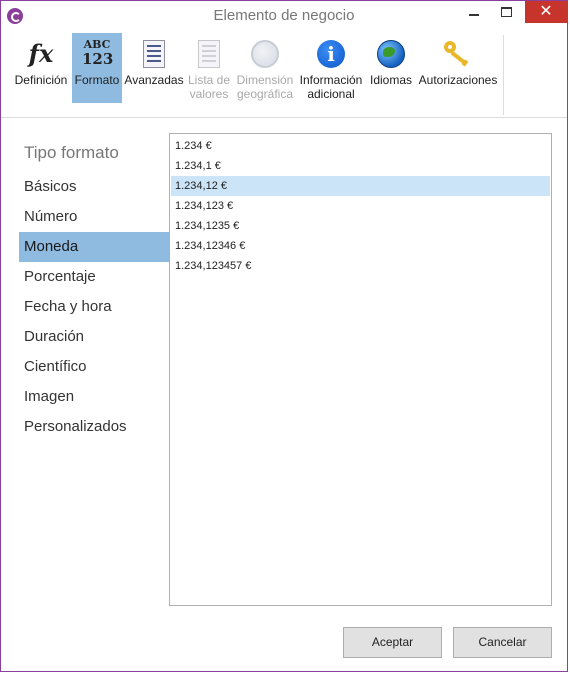 The image size is (570, 674). What do you see at coordinates (331, 87) in the screenshot?
I see `tab-label: Información adicional` at bounding box center [331, 87].